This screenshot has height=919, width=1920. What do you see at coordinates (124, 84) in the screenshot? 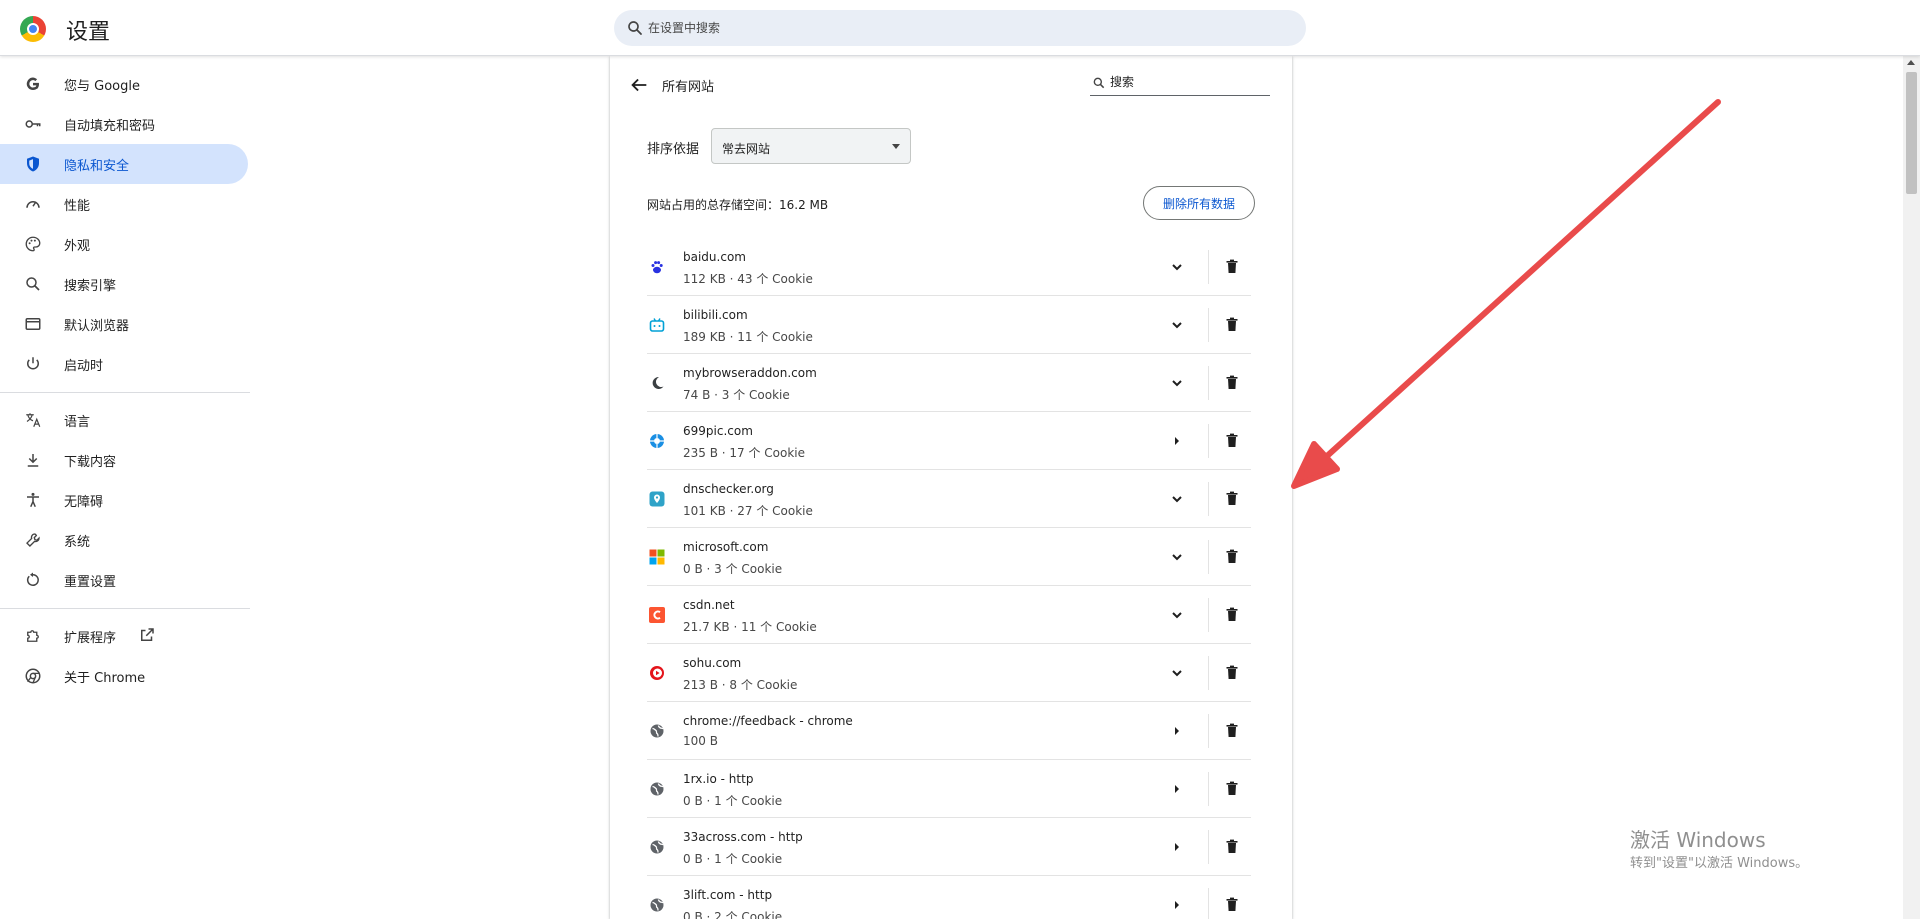
I see `sidebar-item-you-and-google: 您与 Google` at bounding box center [124, 84].